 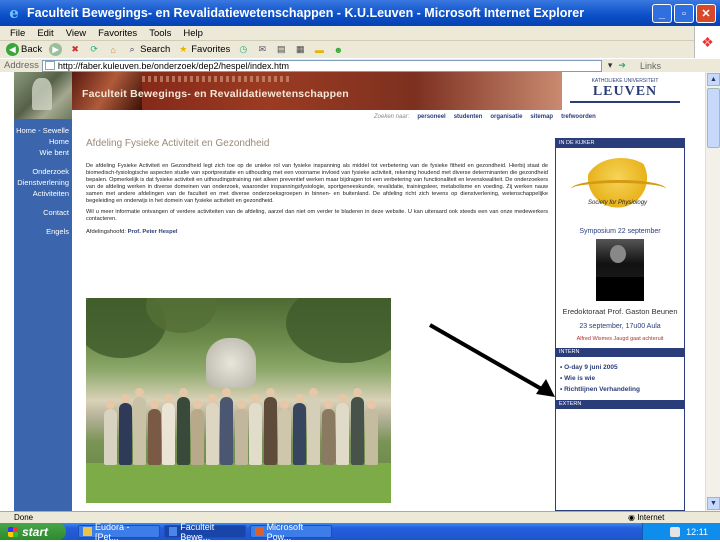 I want to click on go-icon: ➔, so click(x=622, y=65).